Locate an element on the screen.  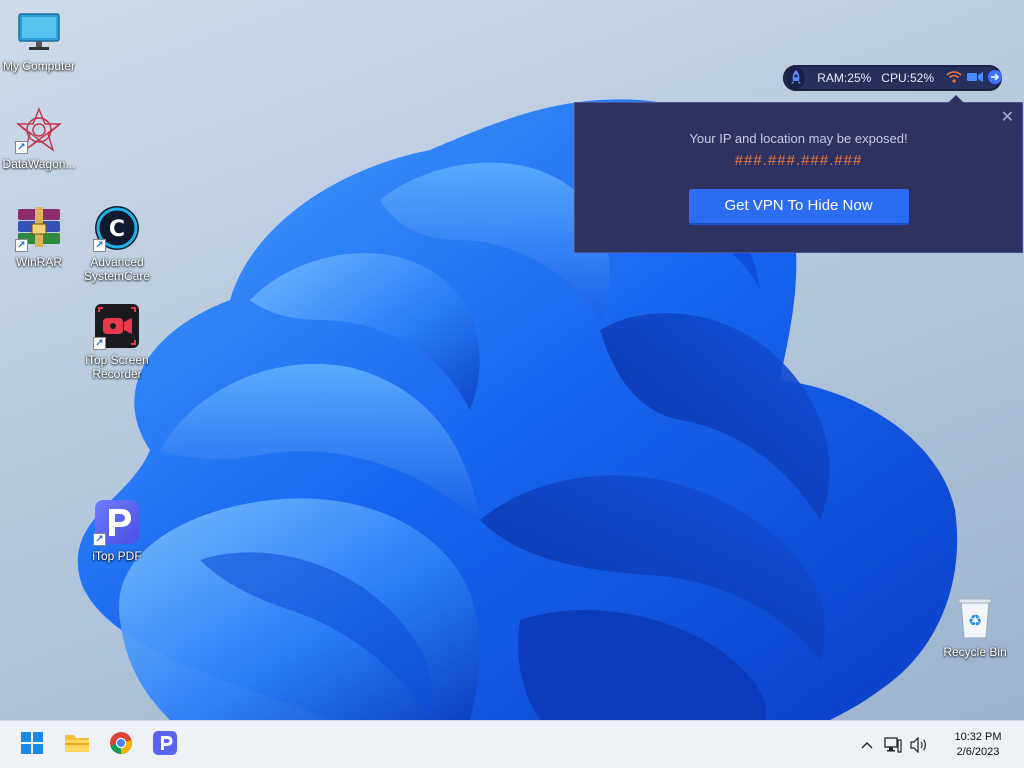
monitor-icon is located at coordinates (39, 32).